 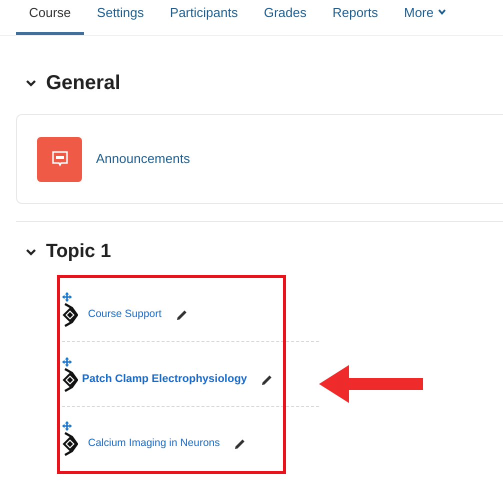 I want to click on nav-tab: Course, so click(x=50, y=17).